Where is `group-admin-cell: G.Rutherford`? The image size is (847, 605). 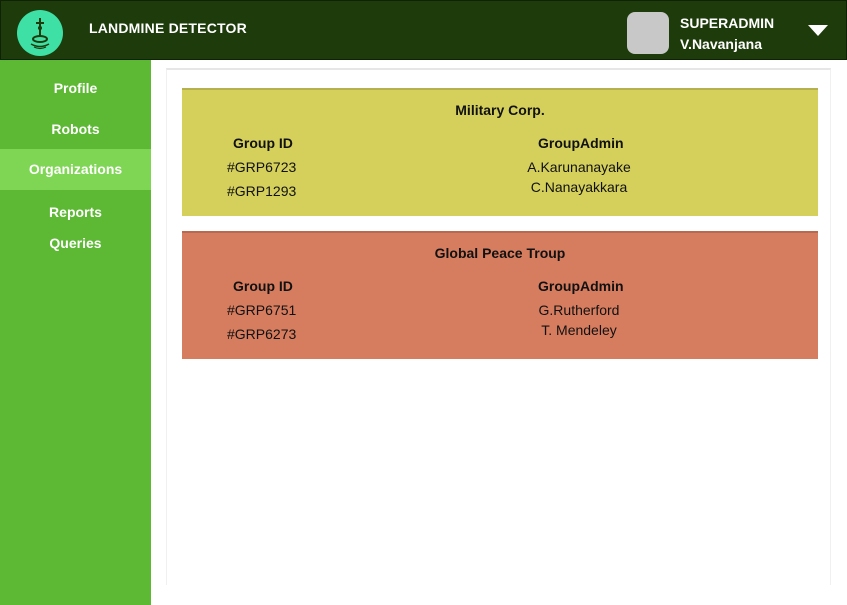 group-admin-cell: G.Rutherford is located at coordinates (579, 310).